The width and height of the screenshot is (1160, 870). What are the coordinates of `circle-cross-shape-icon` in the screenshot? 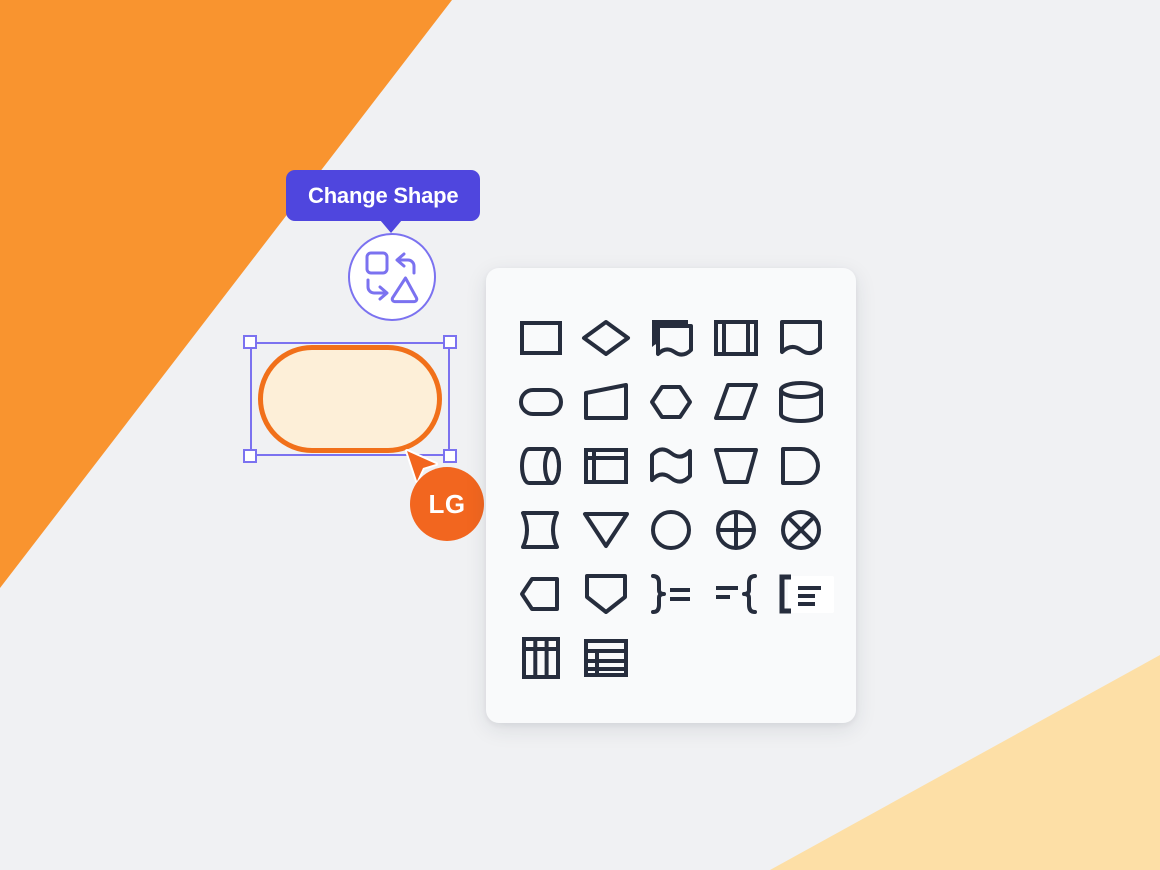 It's located at (736, 530).